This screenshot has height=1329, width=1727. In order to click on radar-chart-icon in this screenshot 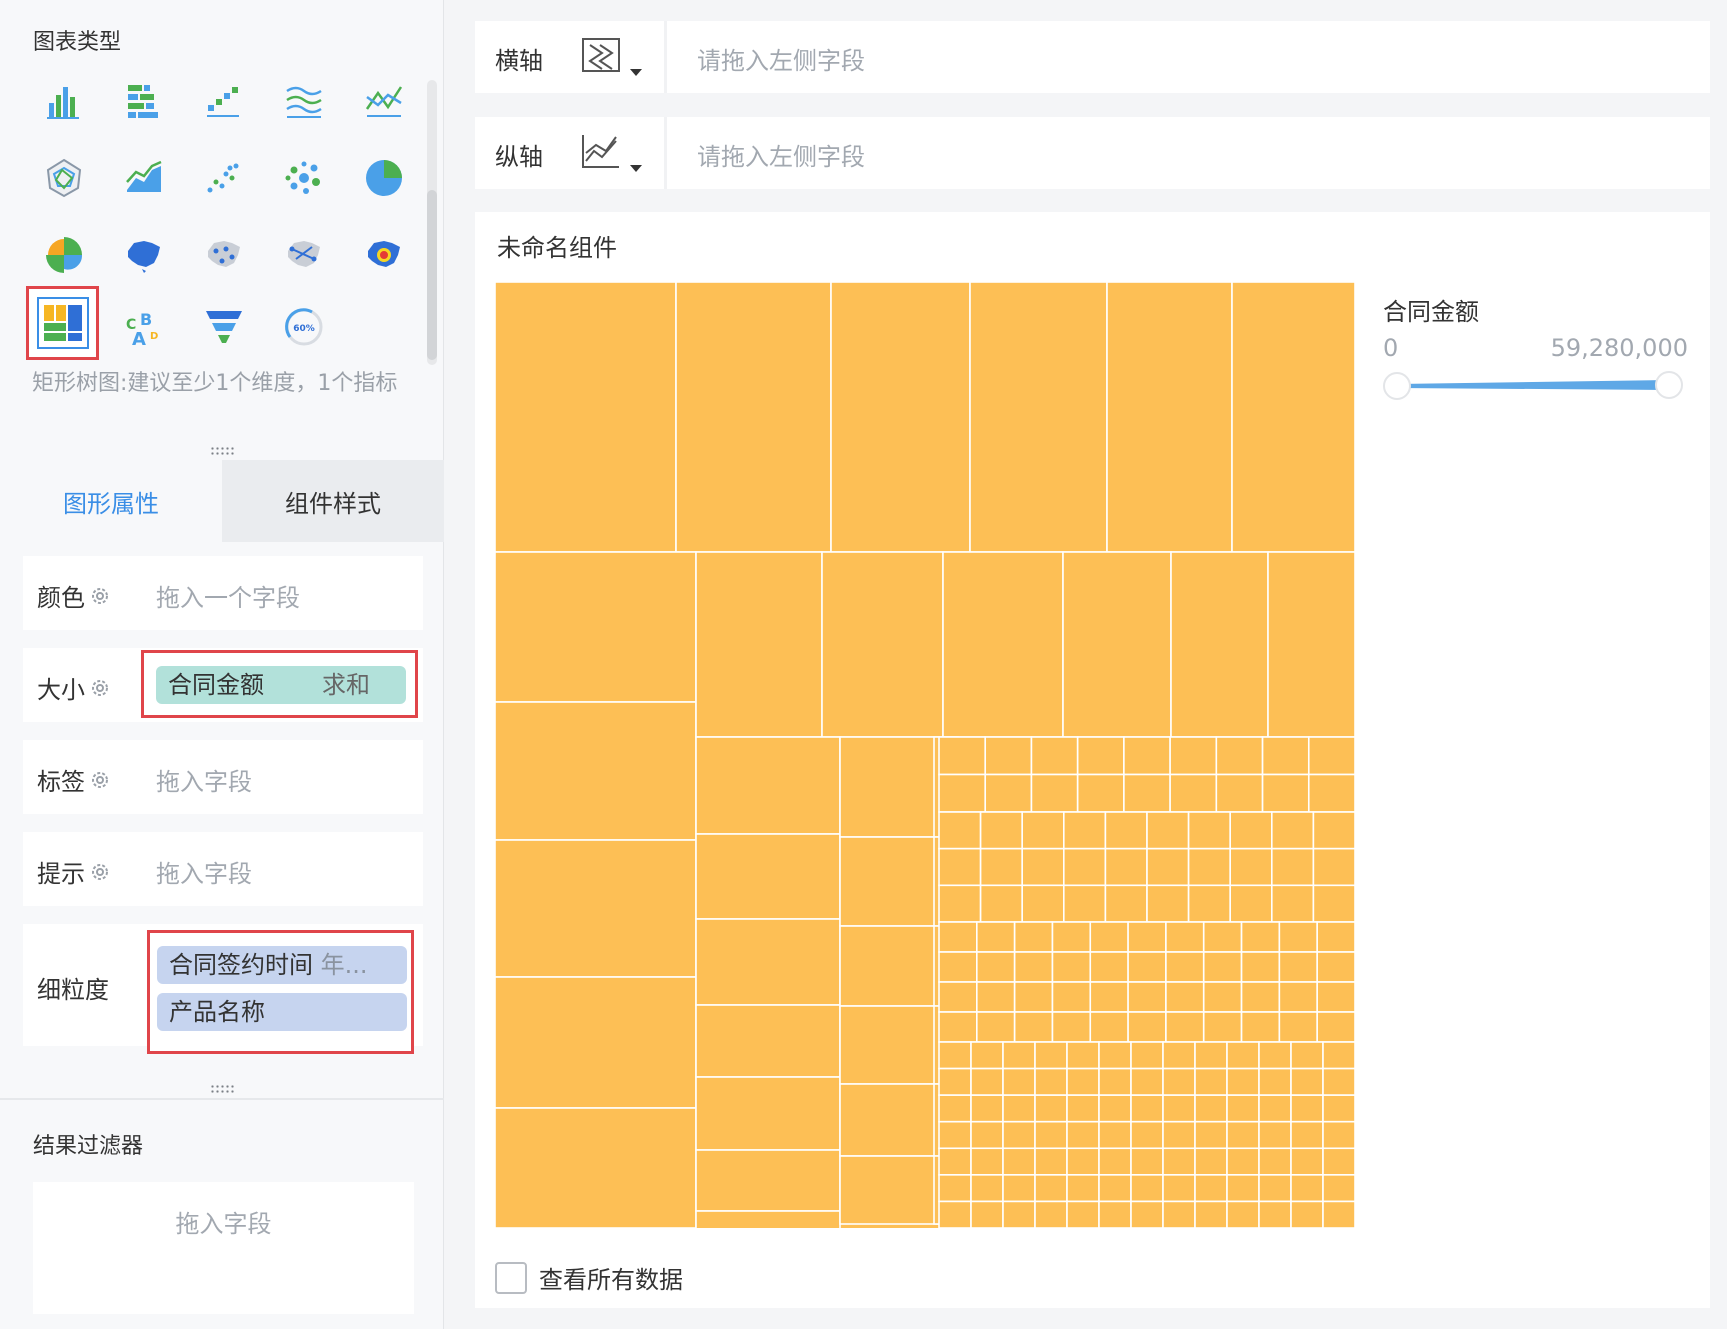, I will do `click(64, 178)`.